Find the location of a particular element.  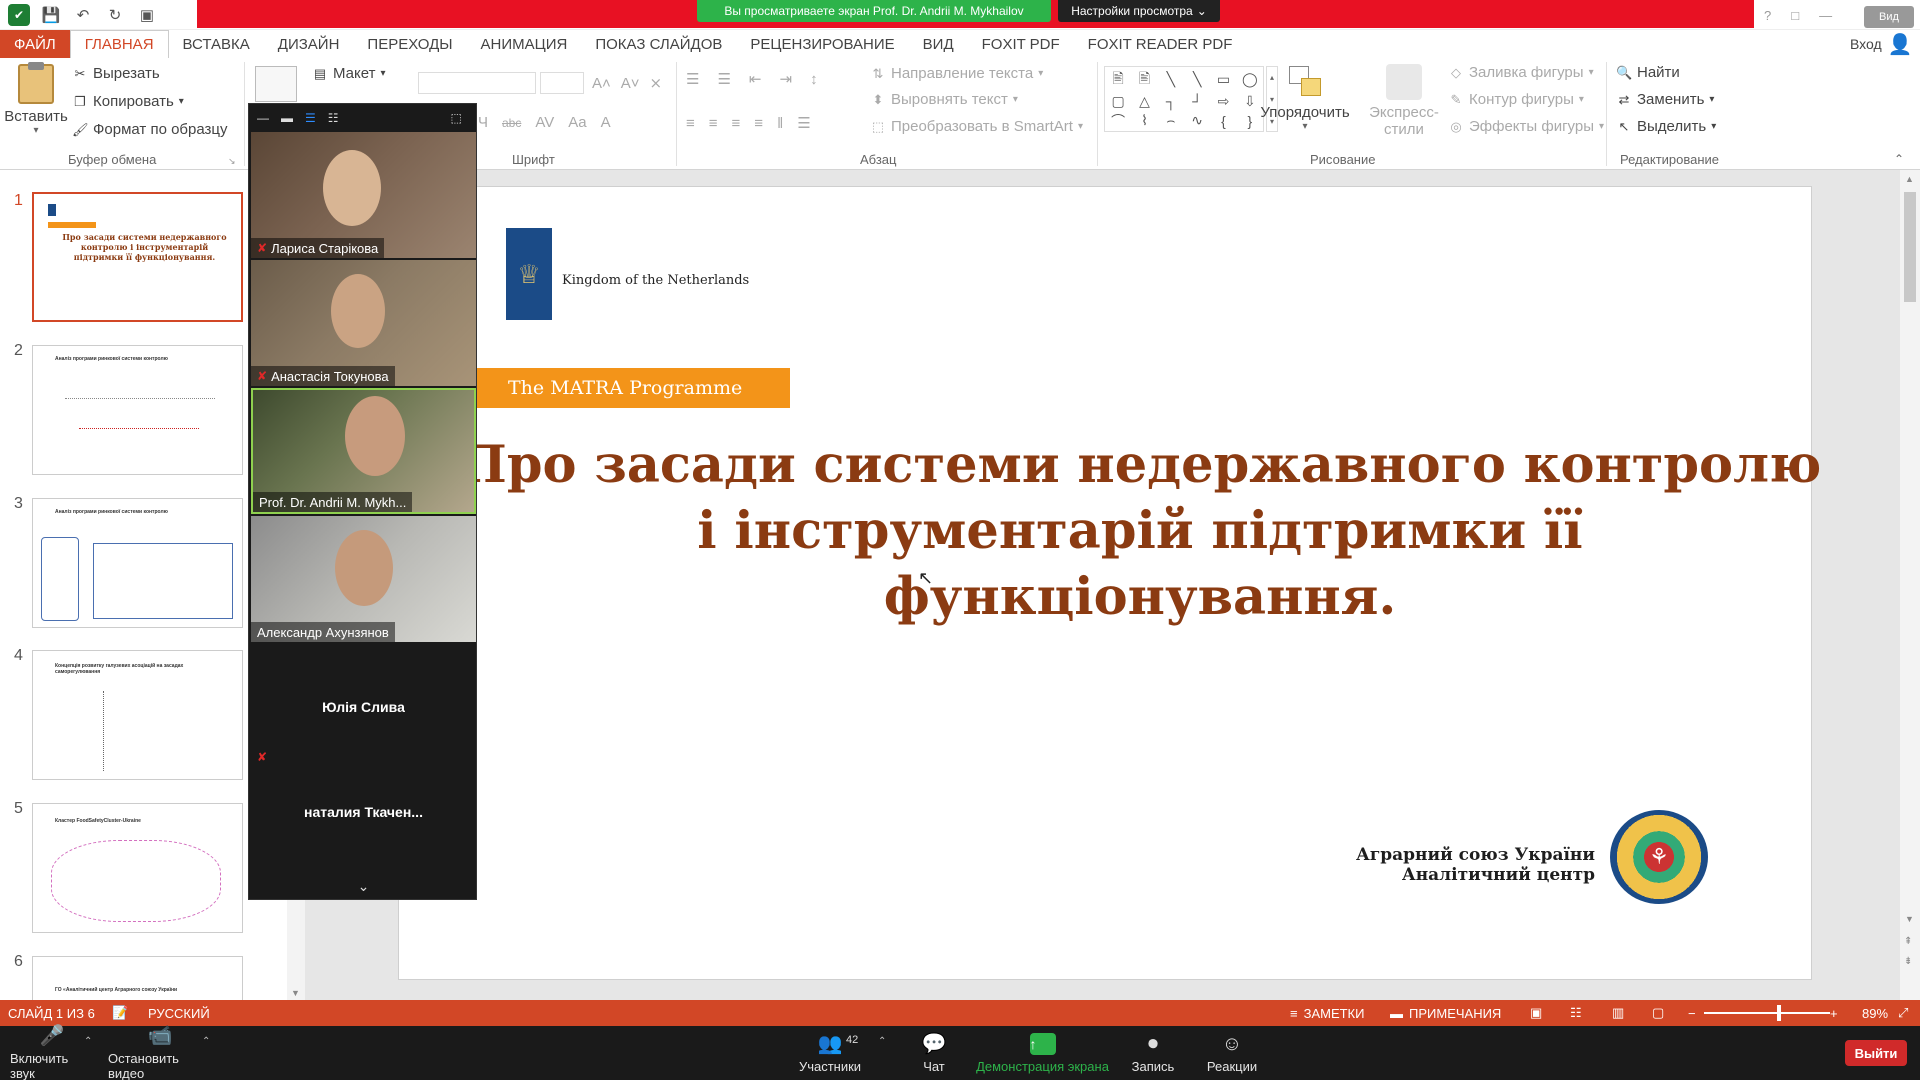

replace-button: ⇄ Заменить ▾ is located at coordinates (1665, 99).